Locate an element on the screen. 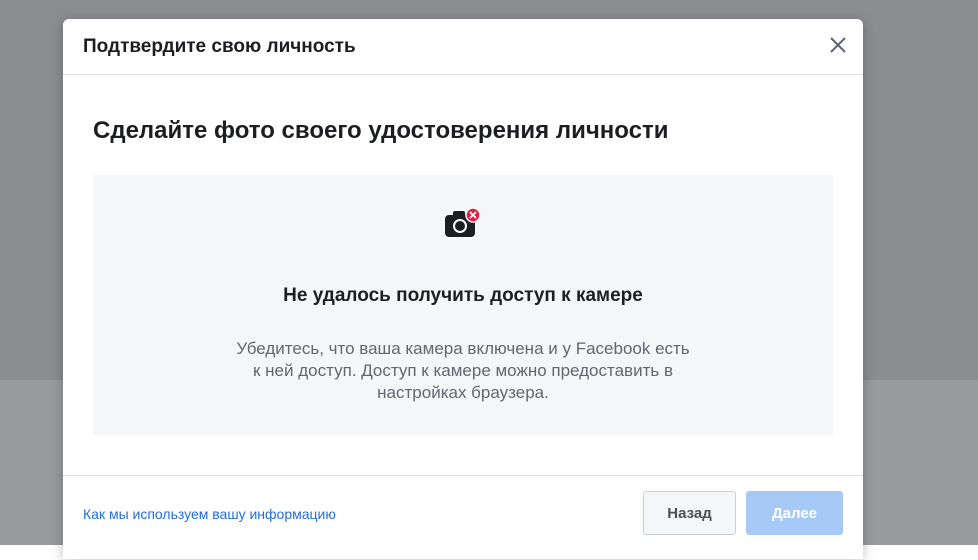 This screenshot has height=560, width=978. camera-error-title: Не удалось получить доступ к камере is located at coordinates (463, 295).